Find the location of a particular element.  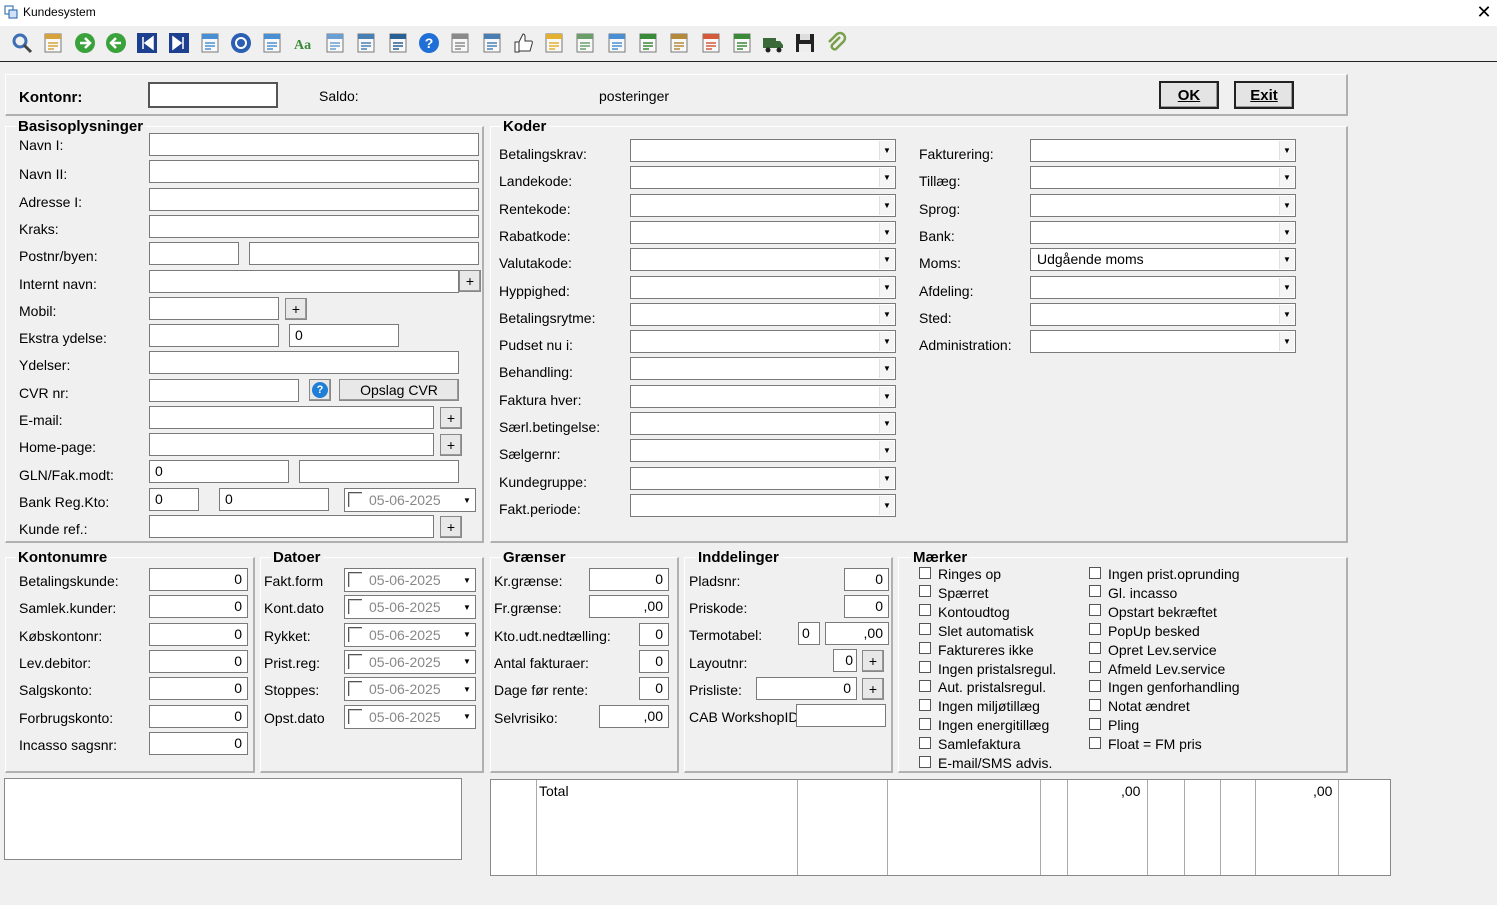

notes-textarea is located at coordinates (233, 819).